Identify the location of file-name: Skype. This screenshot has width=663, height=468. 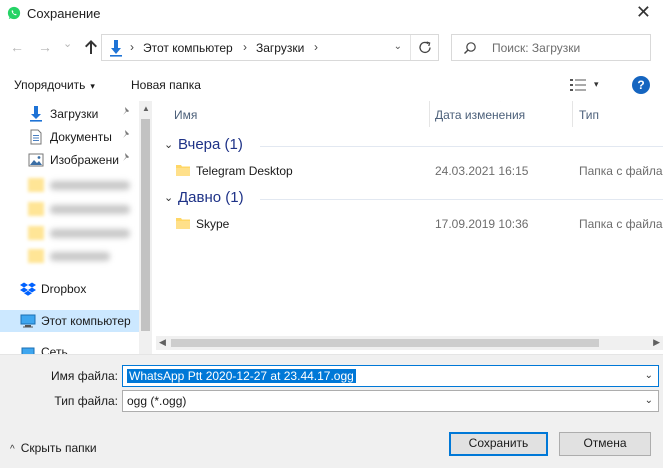
(213, 224).